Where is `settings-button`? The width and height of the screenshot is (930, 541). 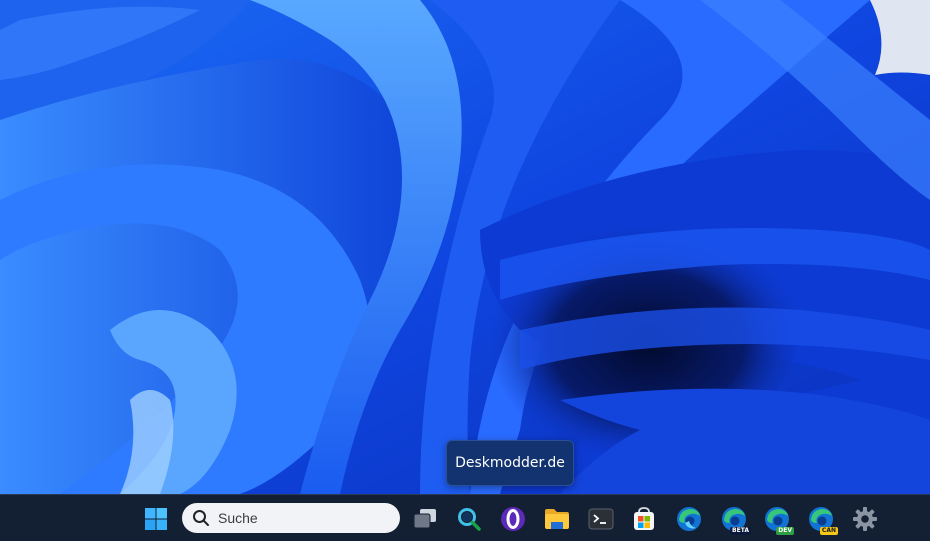 settings-button is located at coordinates (865, 519).